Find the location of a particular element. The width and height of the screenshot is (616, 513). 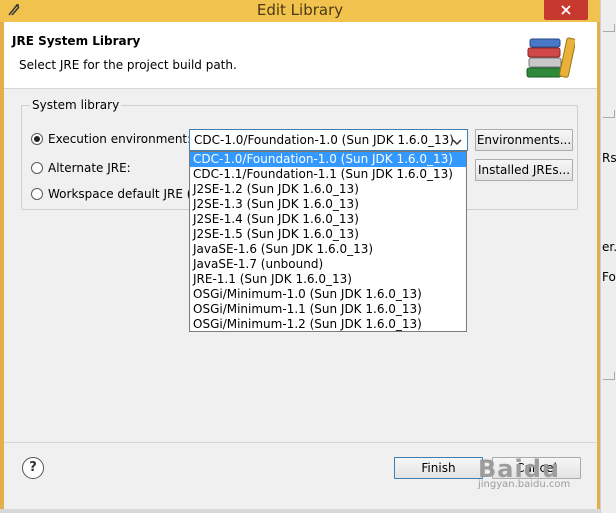

watermark-url: jingyan.baidu.com is located at coordinates (524, 484).